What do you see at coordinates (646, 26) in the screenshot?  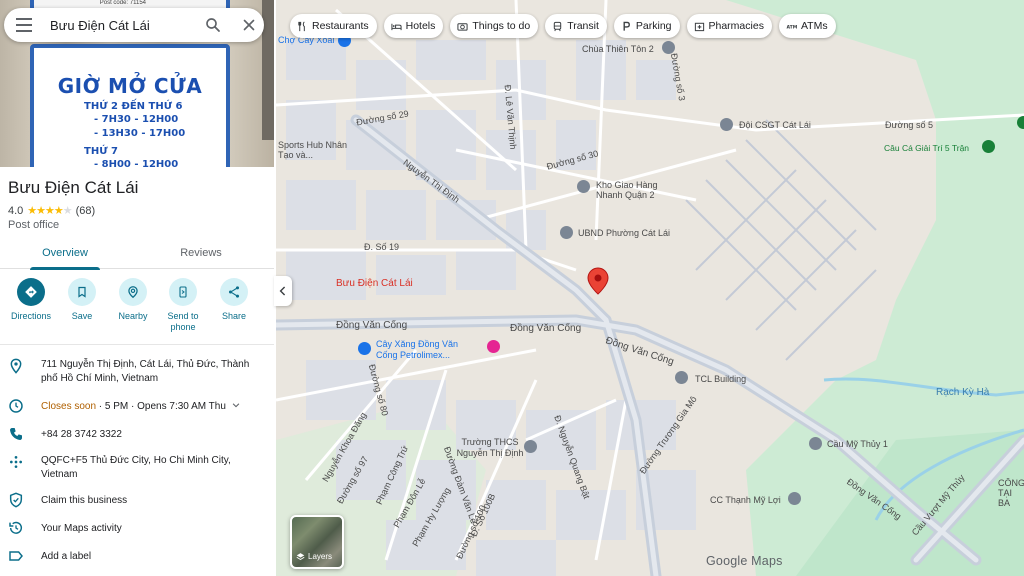 I see `chip-parking: Parking` at bounding box center [646, 26].